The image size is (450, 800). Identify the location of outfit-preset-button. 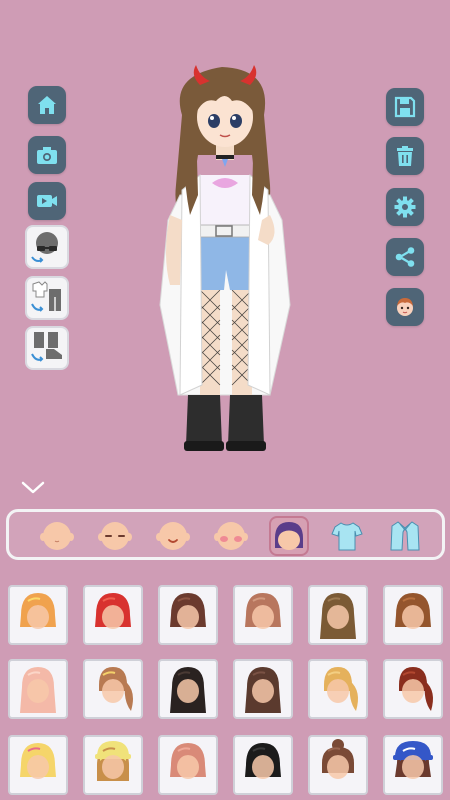
(47, 298).